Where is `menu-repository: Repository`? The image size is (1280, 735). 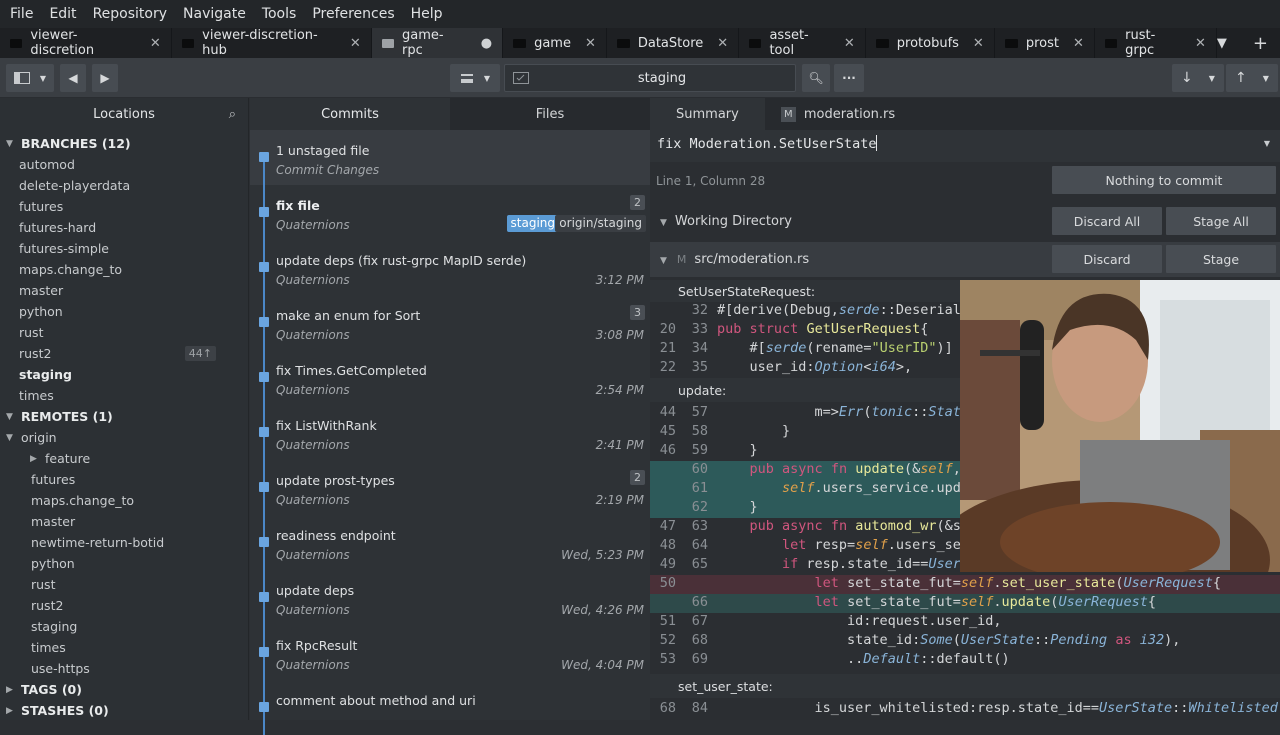
menu-repository: Repository is located at coordinates (130, 14).